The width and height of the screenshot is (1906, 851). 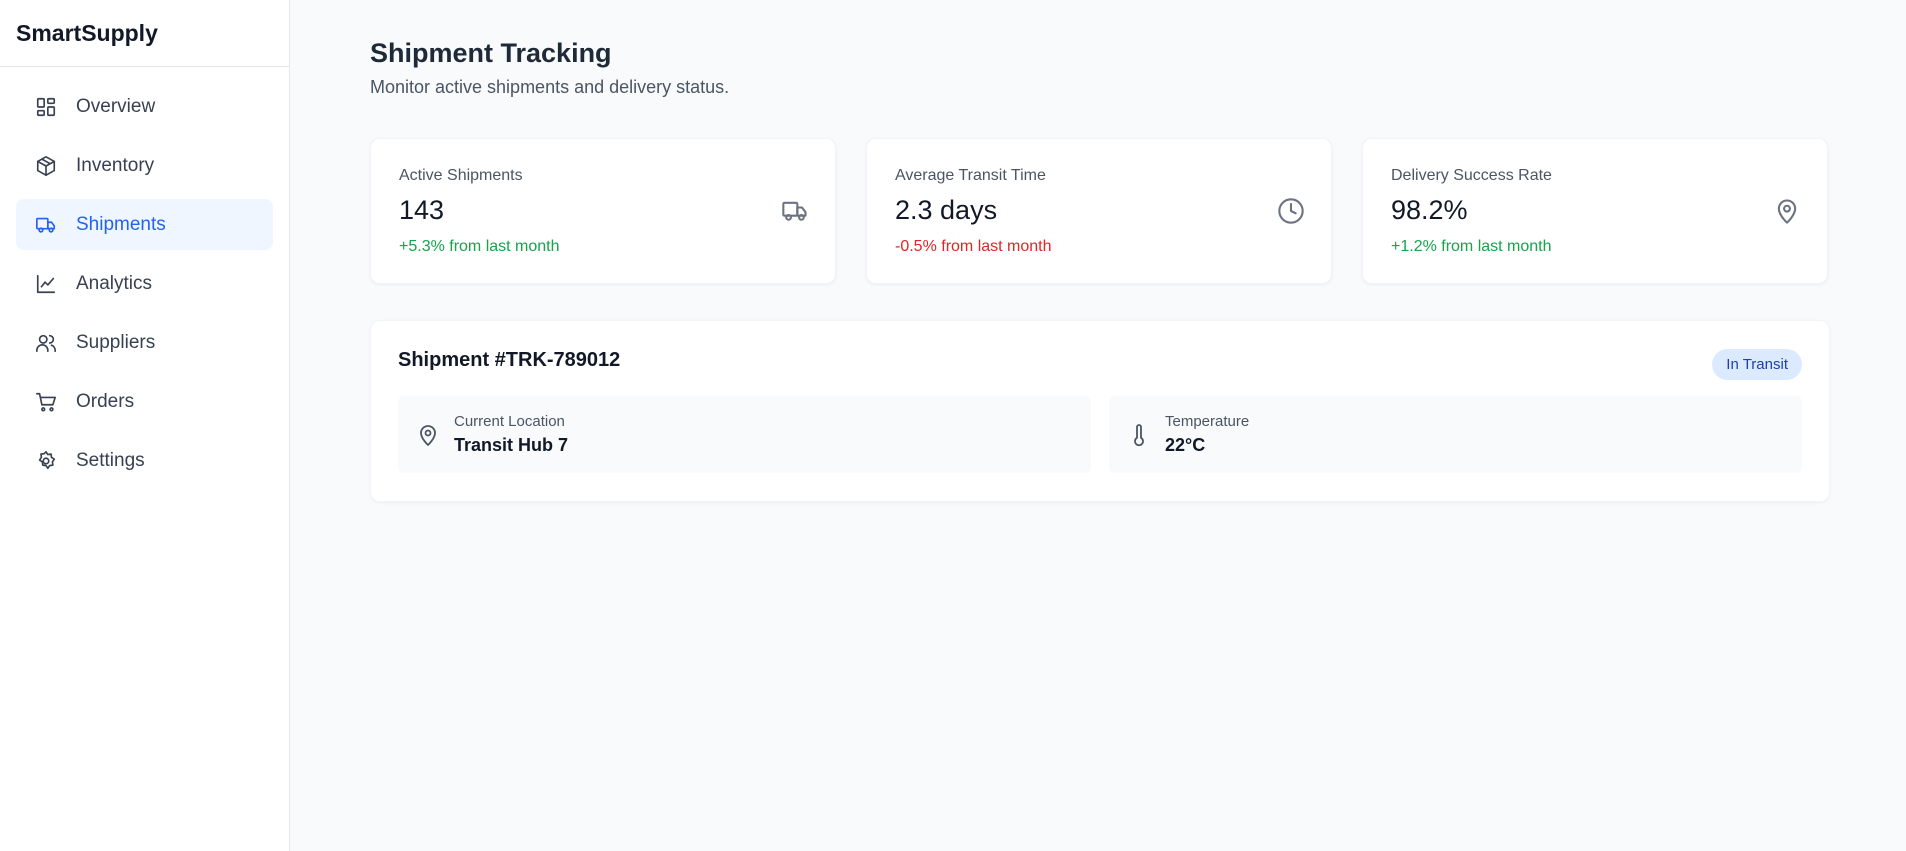 What do you see at coordinates (1471, 246) in the screenshot?
I see `stat-change: +1.2% from last month` at bounding box center [1471, 246].